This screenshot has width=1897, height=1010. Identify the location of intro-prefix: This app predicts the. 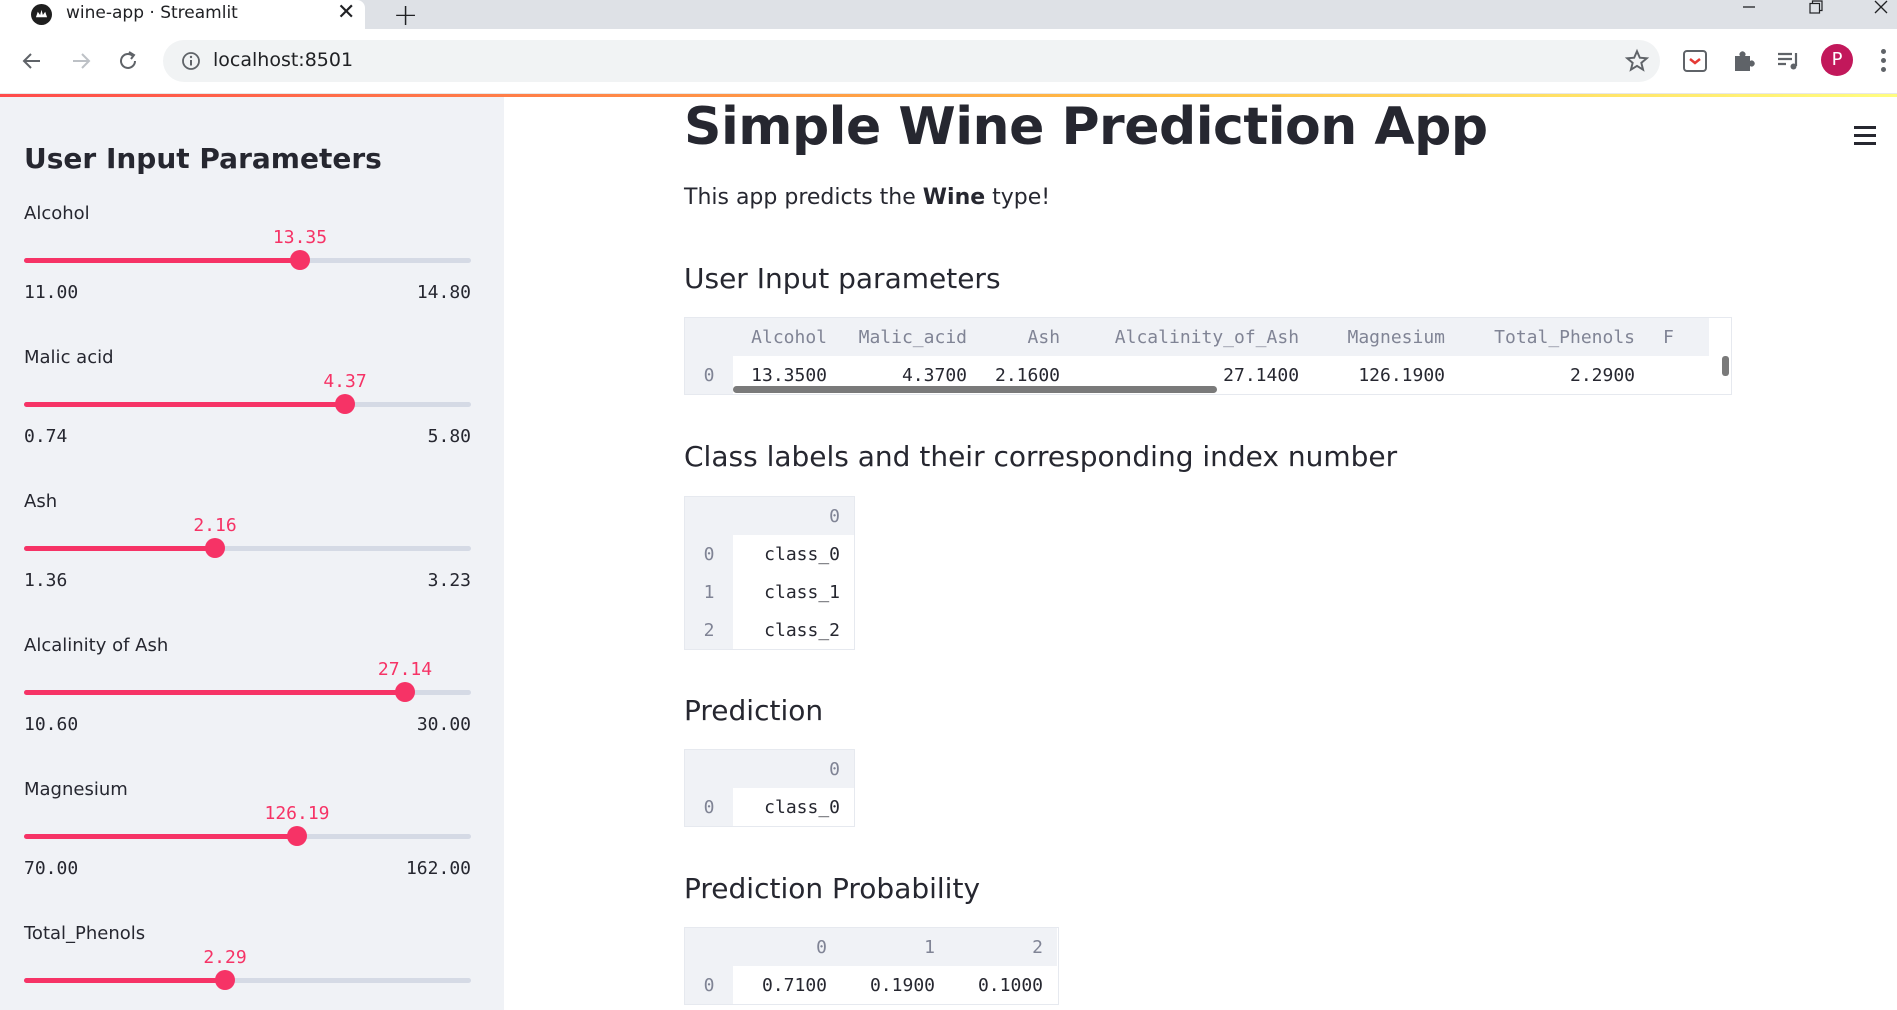
(803, 197).